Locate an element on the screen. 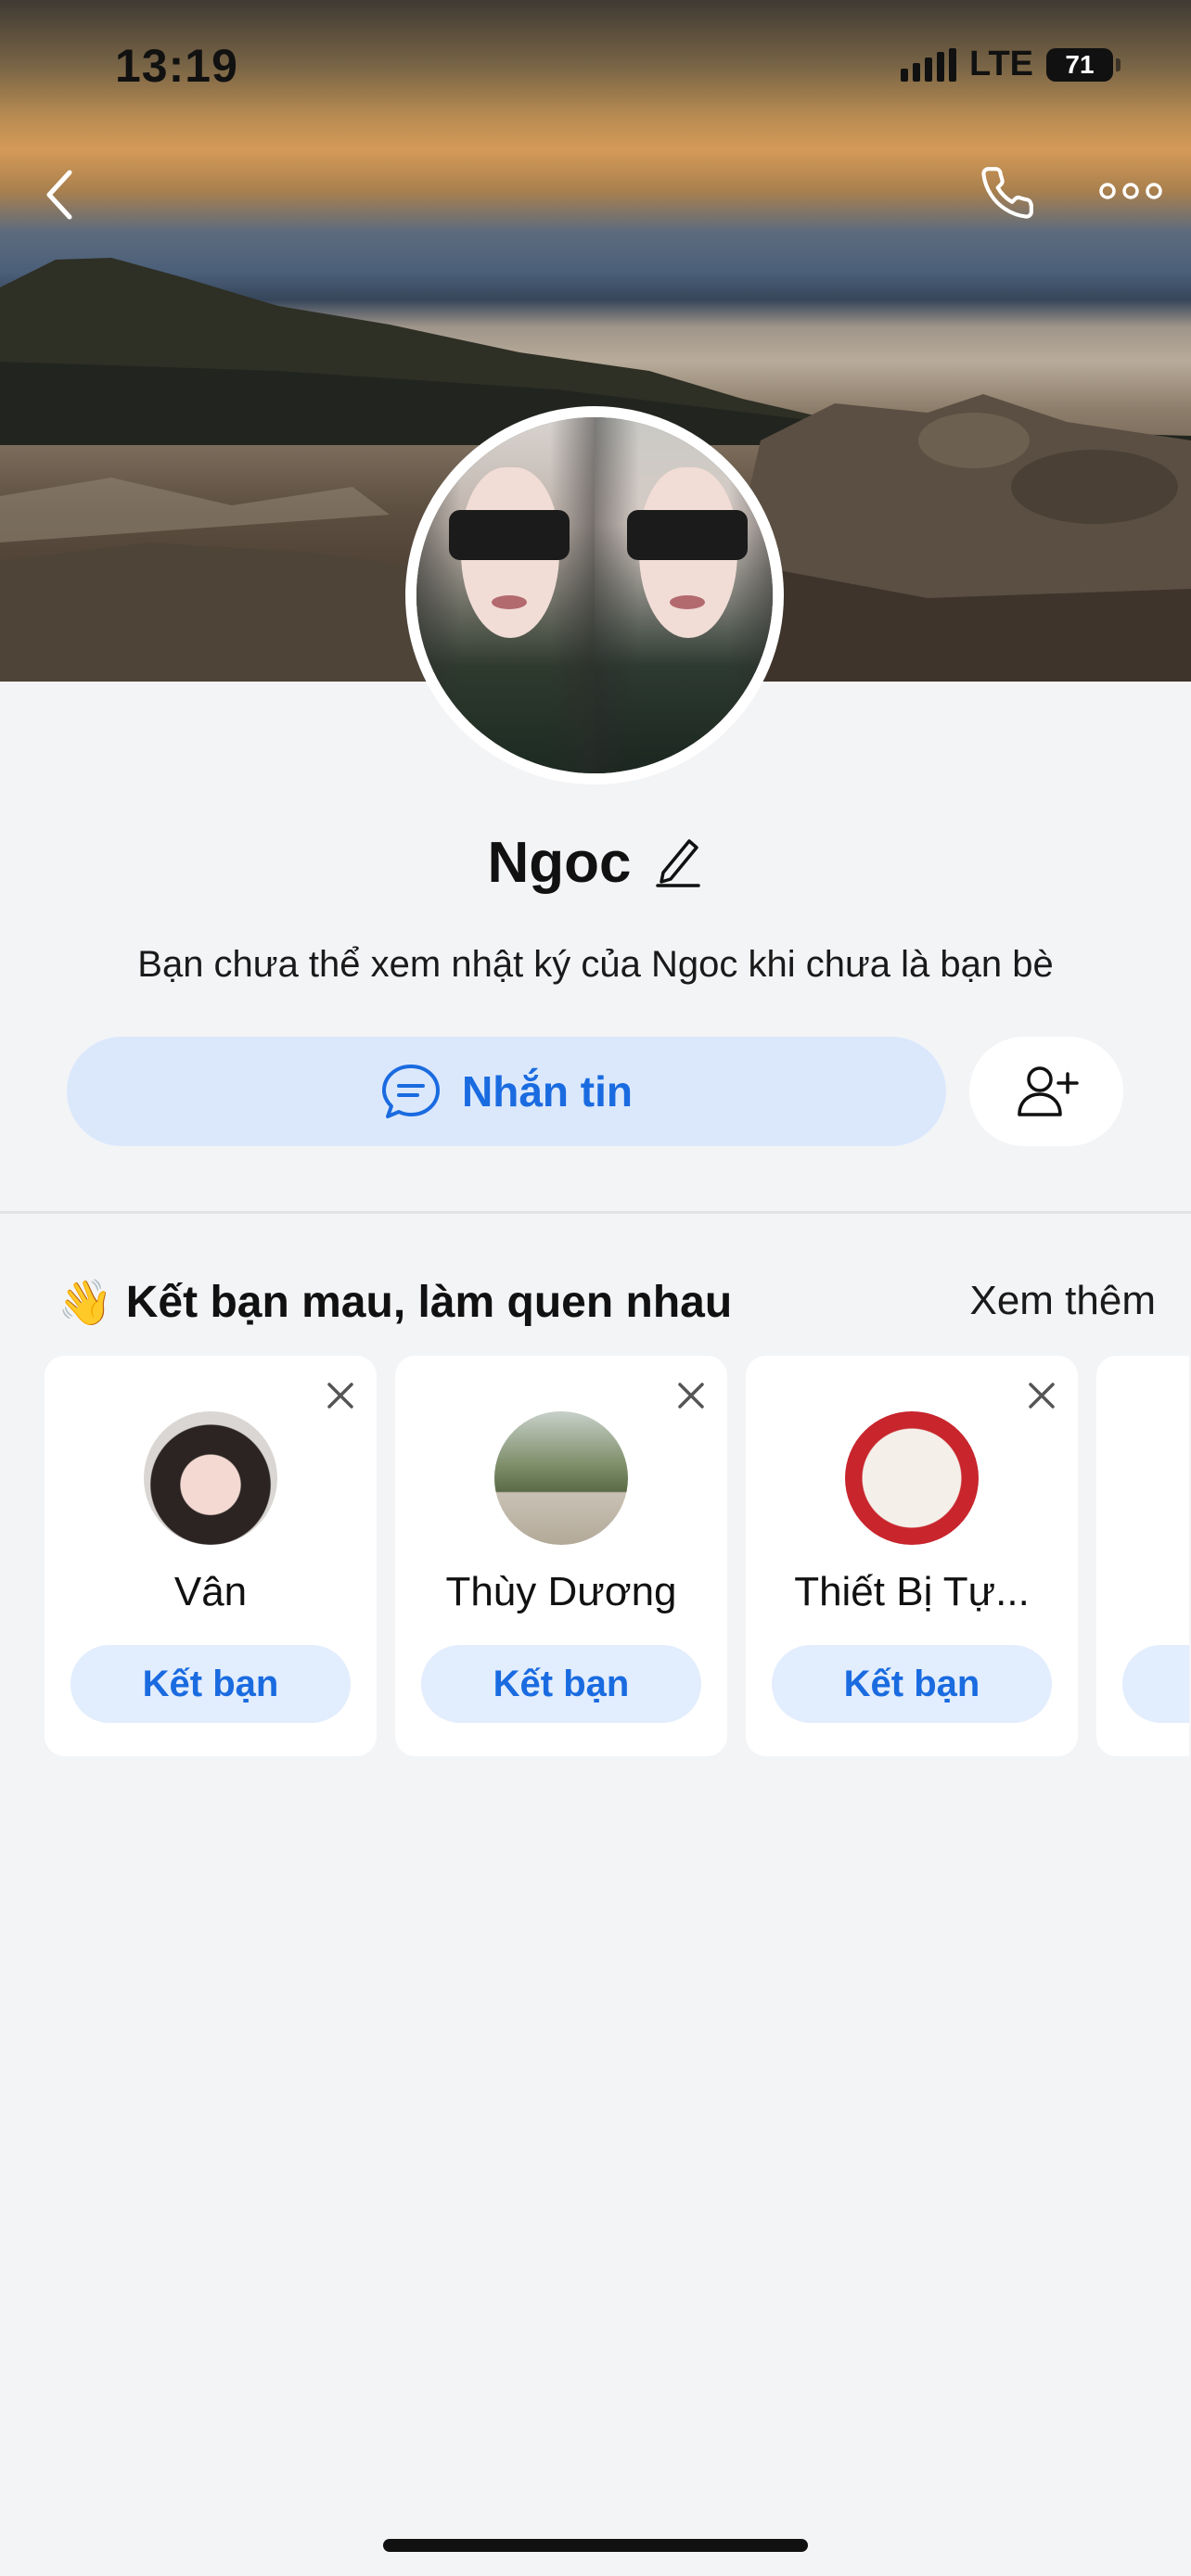  edit-name-button is located at coordinates (677, 863).